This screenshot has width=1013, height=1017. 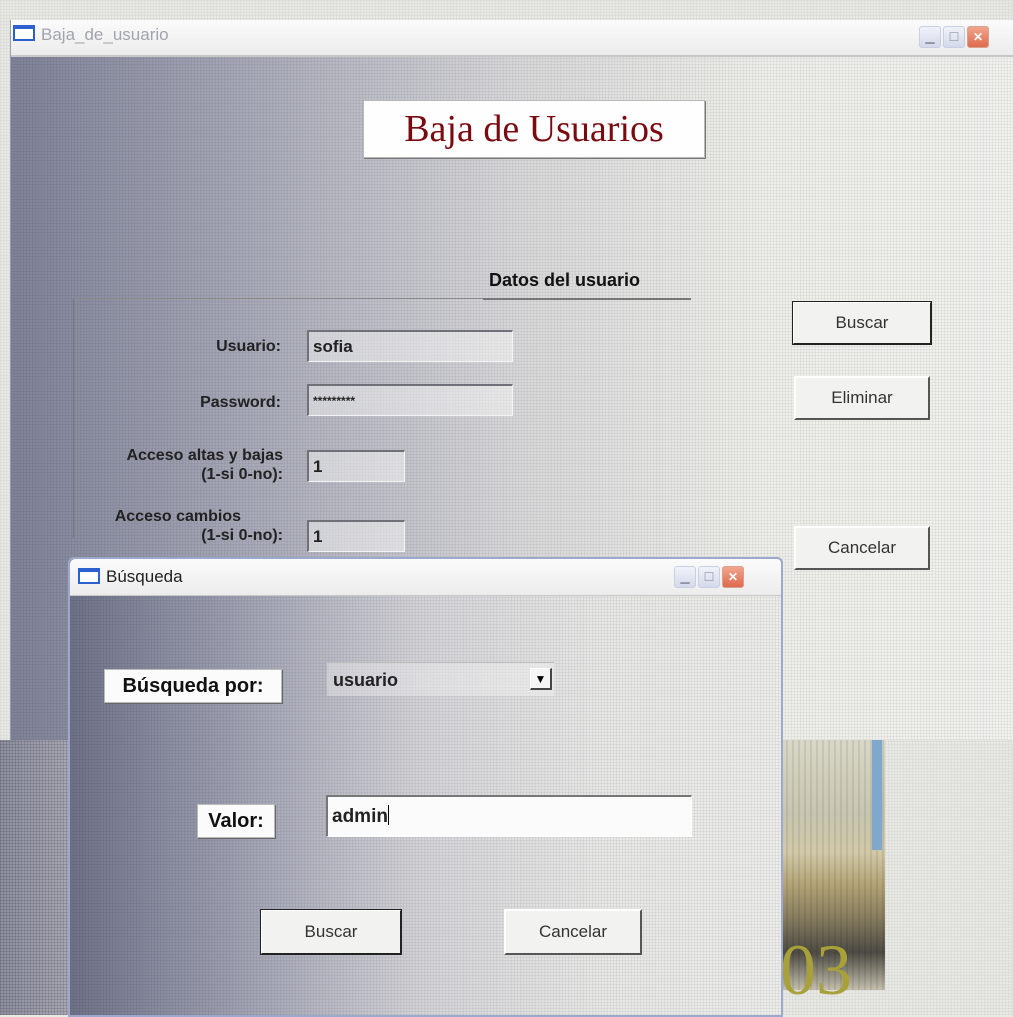 What do you see at coordinates (425, 577) in the screenshot?
I see `search-dialog-titlebar: Búsqueda ▁ ☐ ✕` at bounding box center [425, 577].